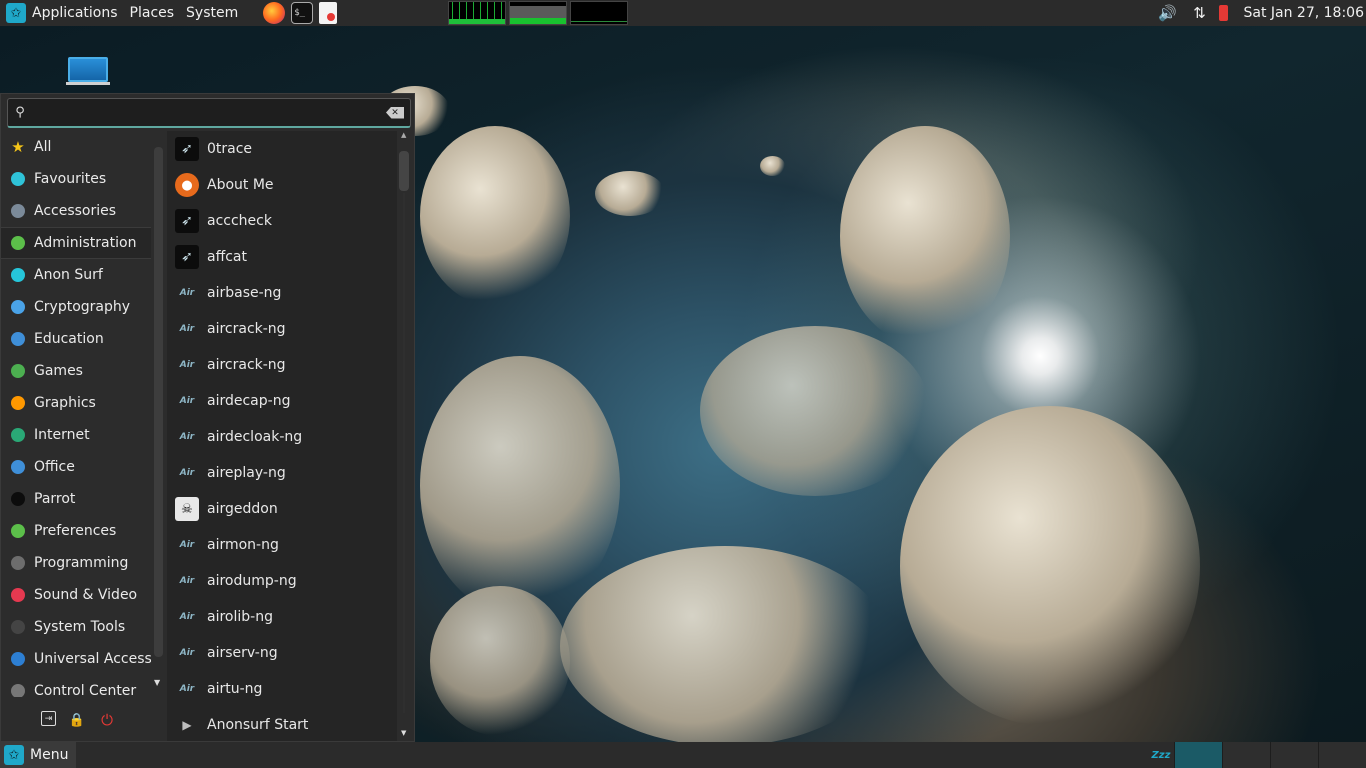 This screenshot has height=768, width=1366. Describe the element at coordinates (1301, 13) in the screenshot. I see `clock: Sat Jan 27, 18:06` at that location.